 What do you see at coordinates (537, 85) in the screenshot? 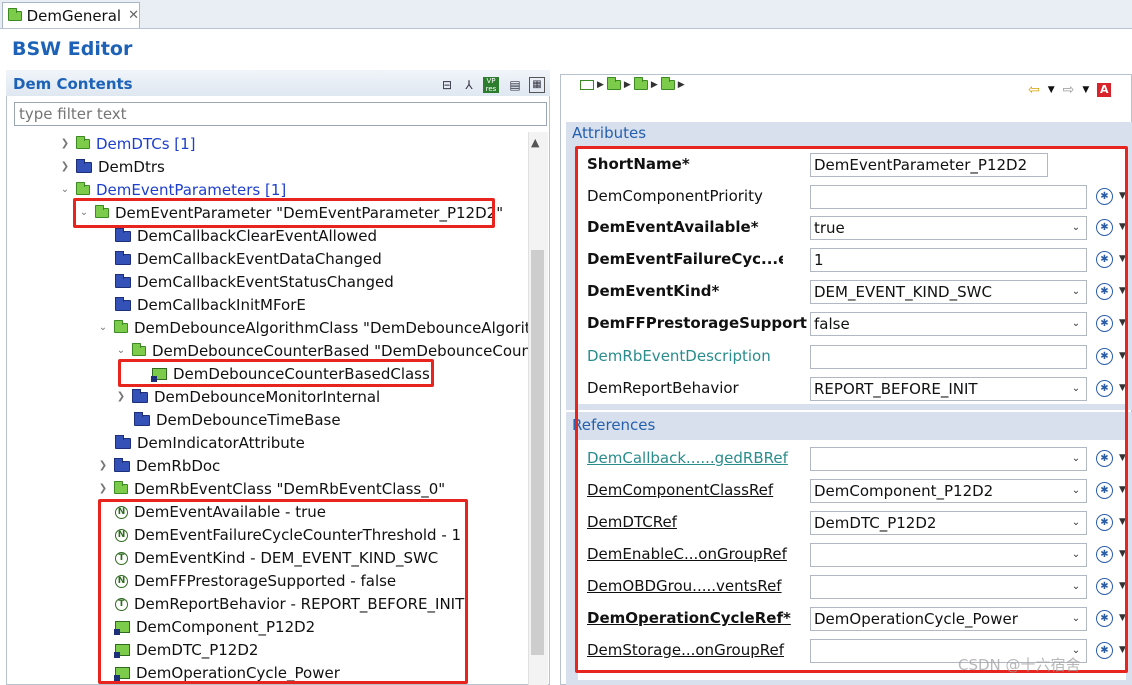
I see `table-view-icon: ▦` at bounding box center [537, 85].